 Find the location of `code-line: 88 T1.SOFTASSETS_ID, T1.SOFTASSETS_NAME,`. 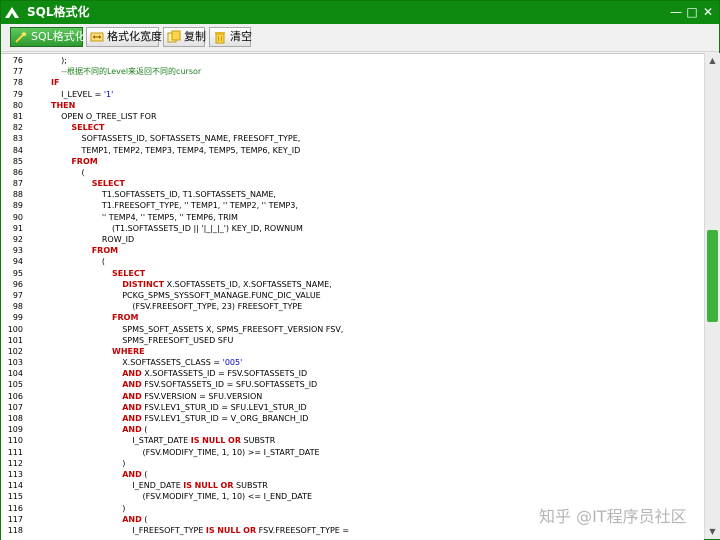

code-line: 88 T1.SOFTASSETS_ID, T1.SOFTASSETS_NAME, is located at coordinates (352, 194).